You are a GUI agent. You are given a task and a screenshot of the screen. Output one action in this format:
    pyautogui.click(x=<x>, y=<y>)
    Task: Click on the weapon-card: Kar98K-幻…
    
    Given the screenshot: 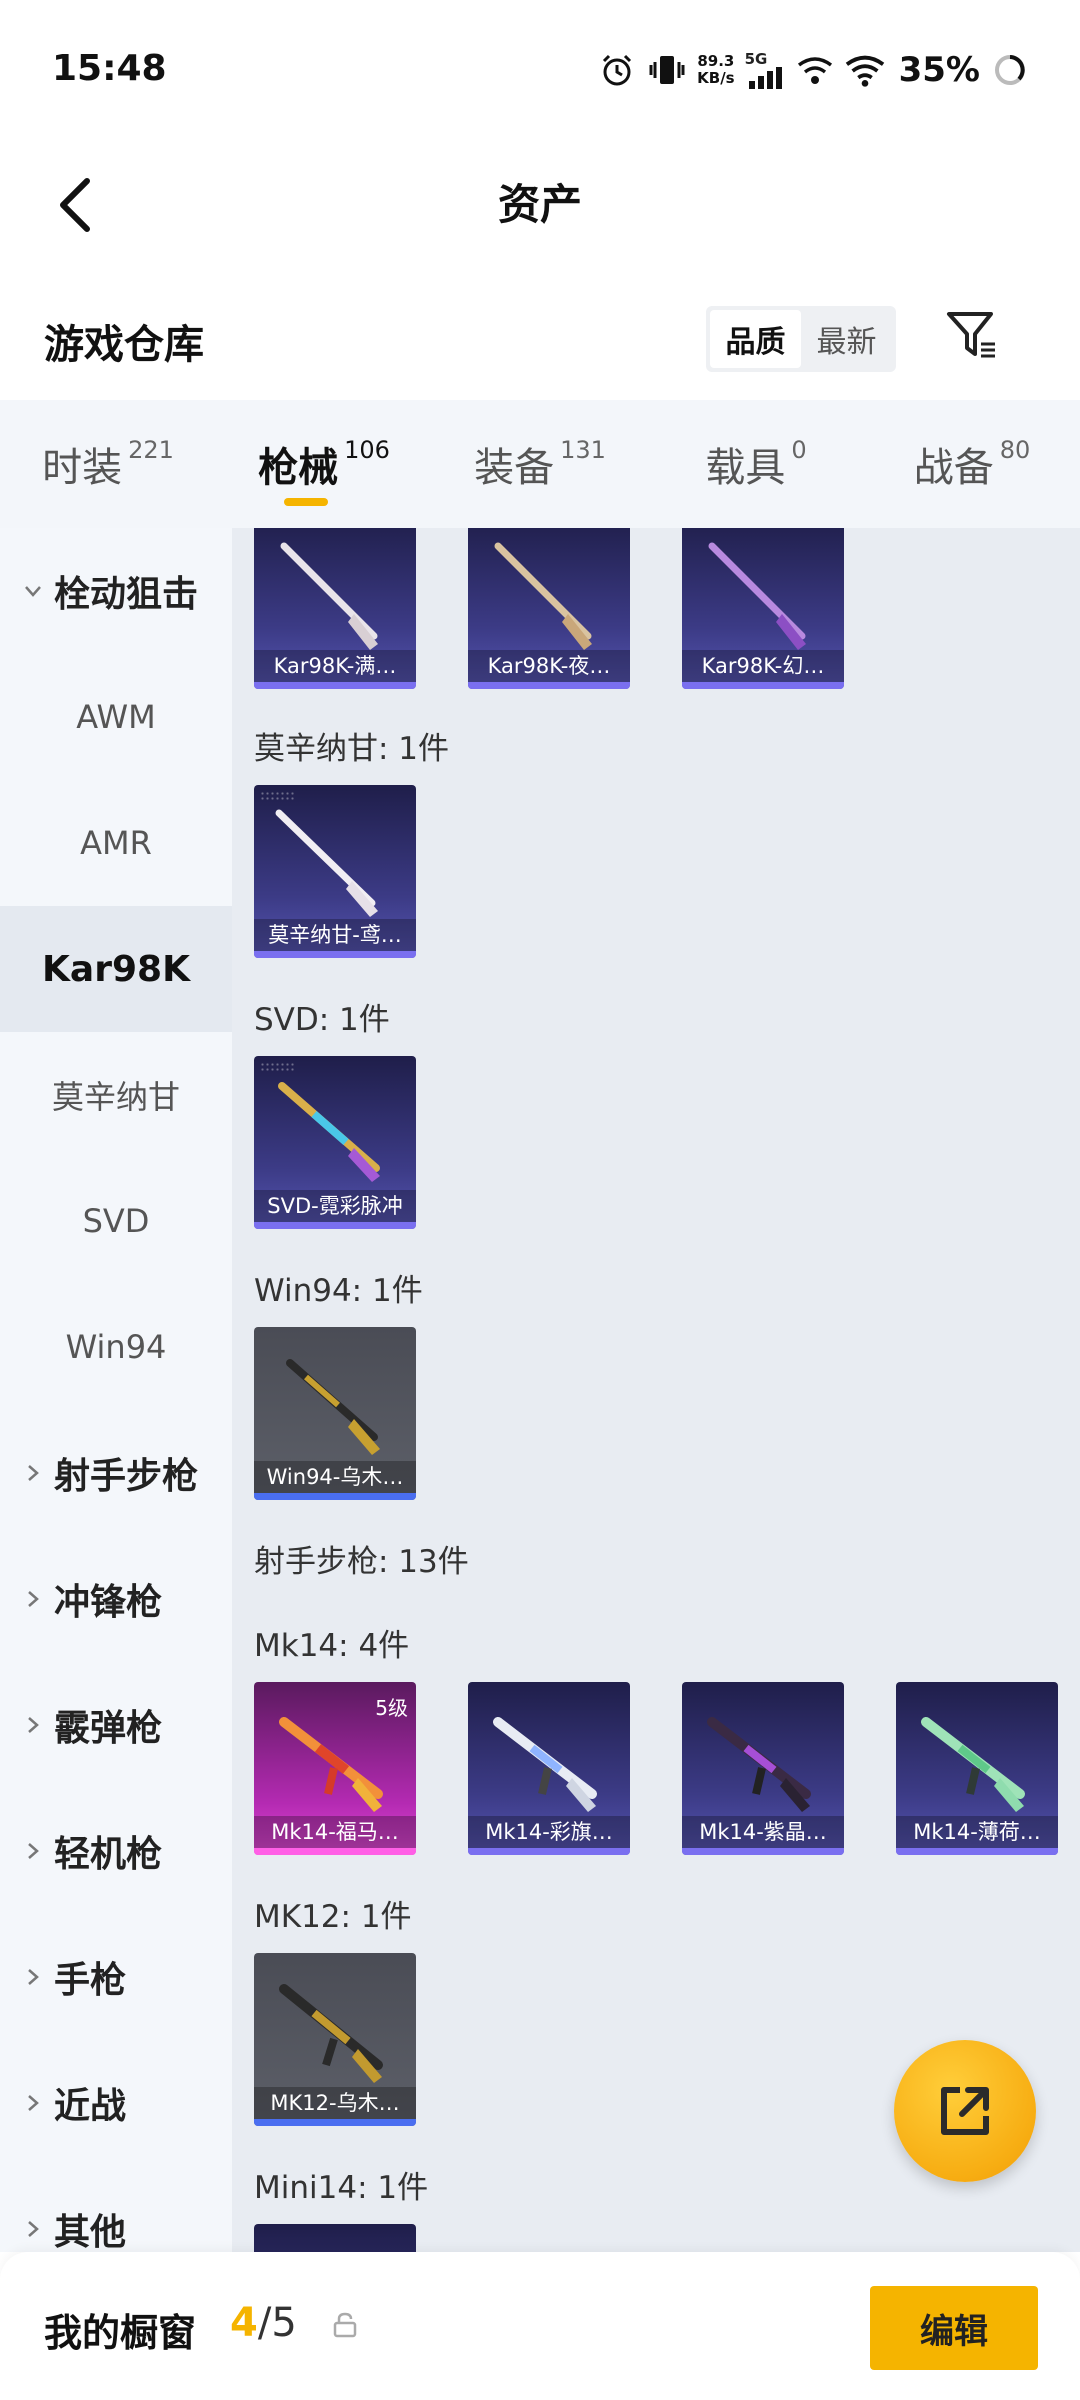 What is the action you would take?
    pyautogui.click(x=763, y=608)
    